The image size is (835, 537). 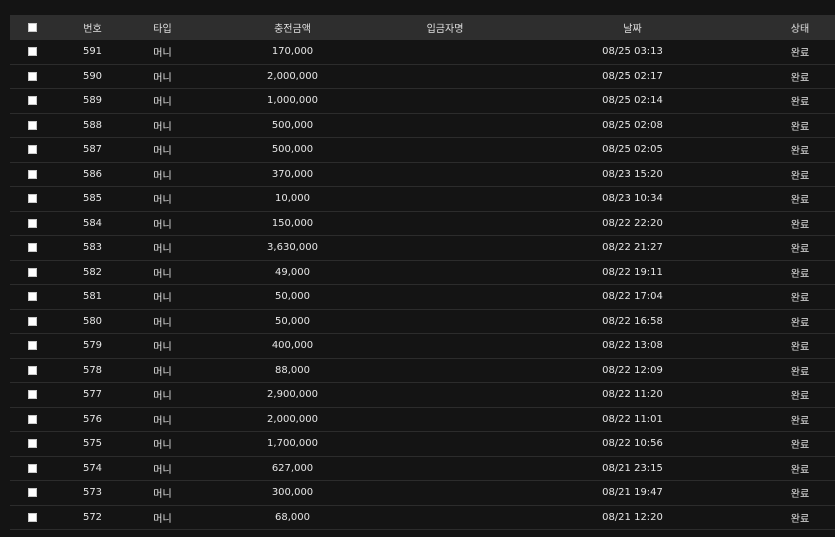 I want to click on table-row: 580 머니 50,000 08/22 16:58 완료, so click(x=422, y=322).